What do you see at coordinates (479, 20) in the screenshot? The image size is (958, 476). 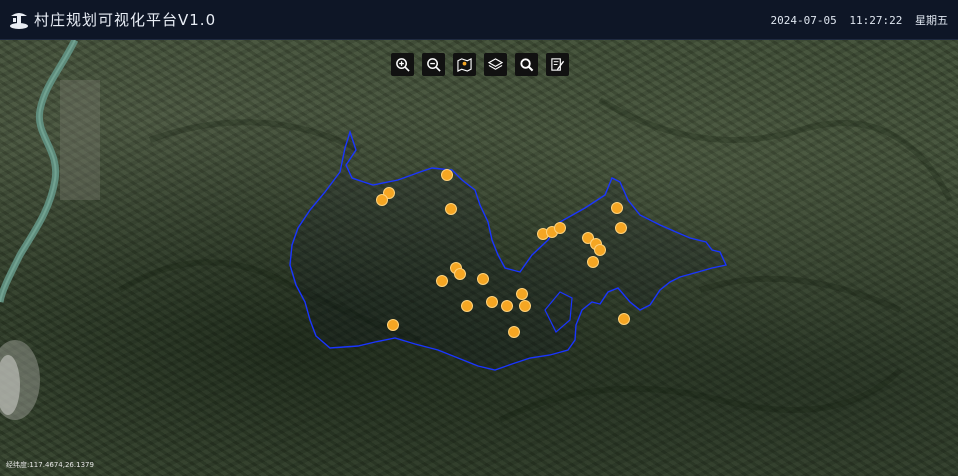 I see `app-header: 村庄规划可视化平台V1.0 2024-07-05 11:27:22 星期五` at bounding box center [479, 20].